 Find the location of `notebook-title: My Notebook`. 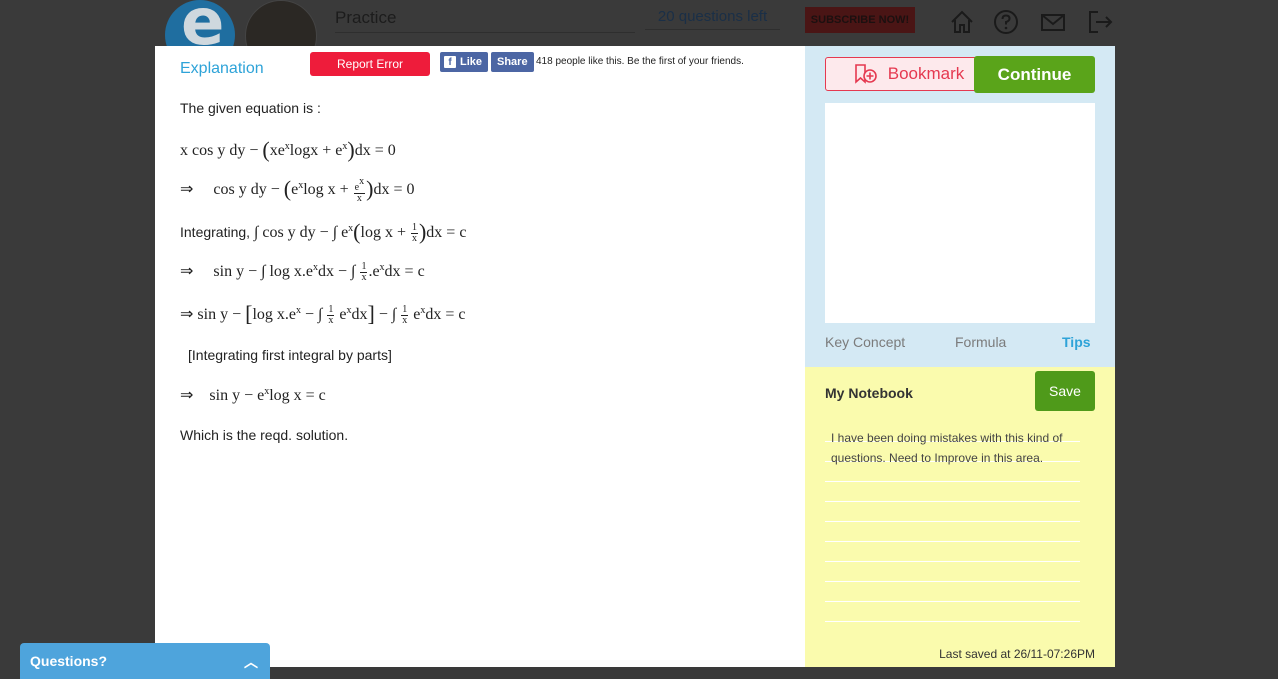

notebook-title: My Notebook is located at coordinates (869, 393).